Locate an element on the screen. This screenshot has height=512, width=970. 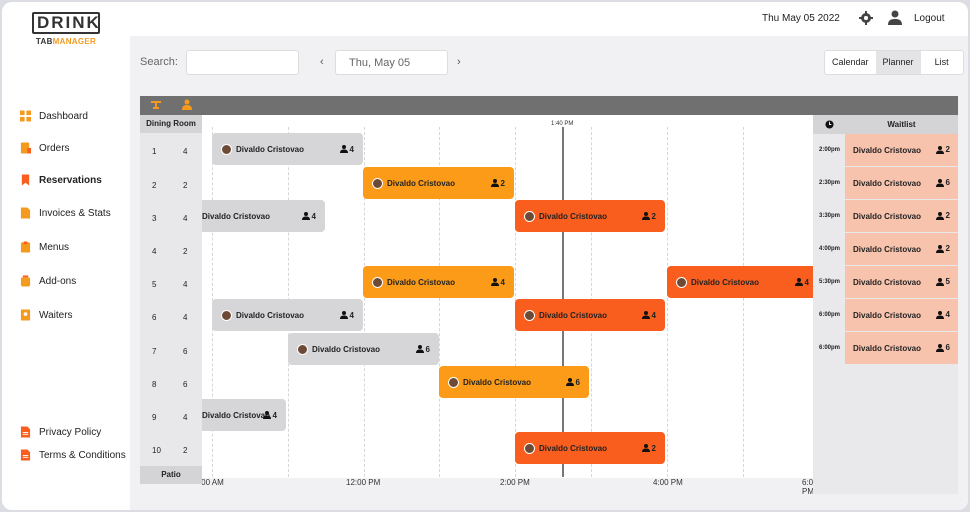
table-number: 9 is located at coordinates (154, 417).